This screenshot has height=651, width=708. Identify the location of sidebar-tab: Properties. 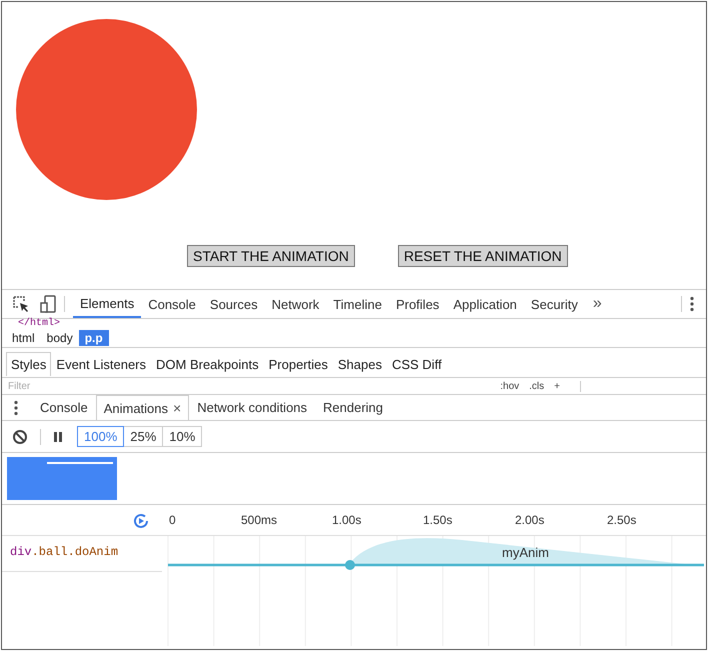
(298, 364).